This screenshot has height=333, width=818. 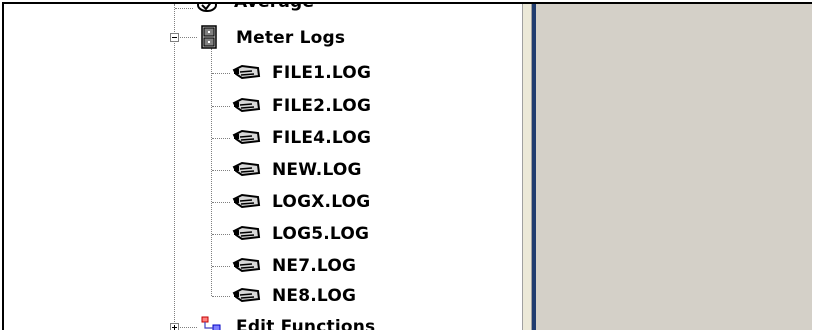 What do you see at coordinates (321, 73) in the screenshot?
I see `tree-item-label: FILE1.LOG` at bounding box center [321, 73].